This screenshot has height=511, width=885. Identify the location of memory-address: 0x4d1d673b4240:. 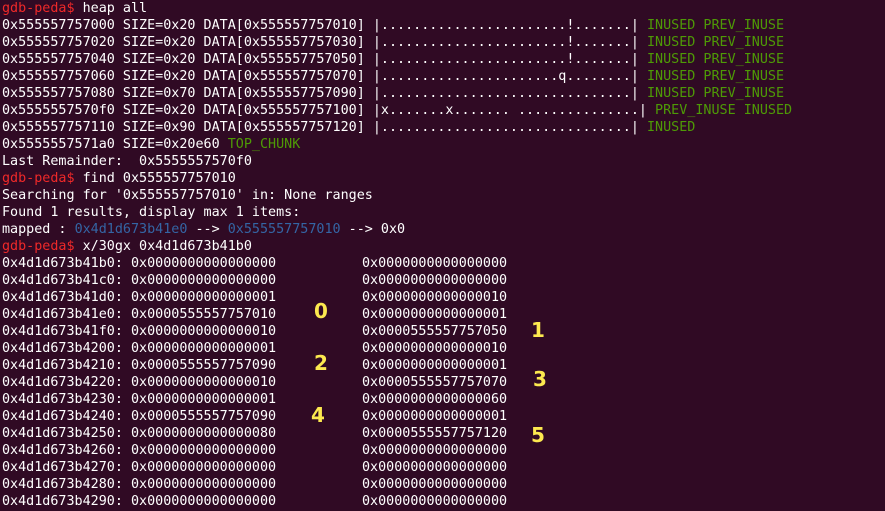
(62, 416).